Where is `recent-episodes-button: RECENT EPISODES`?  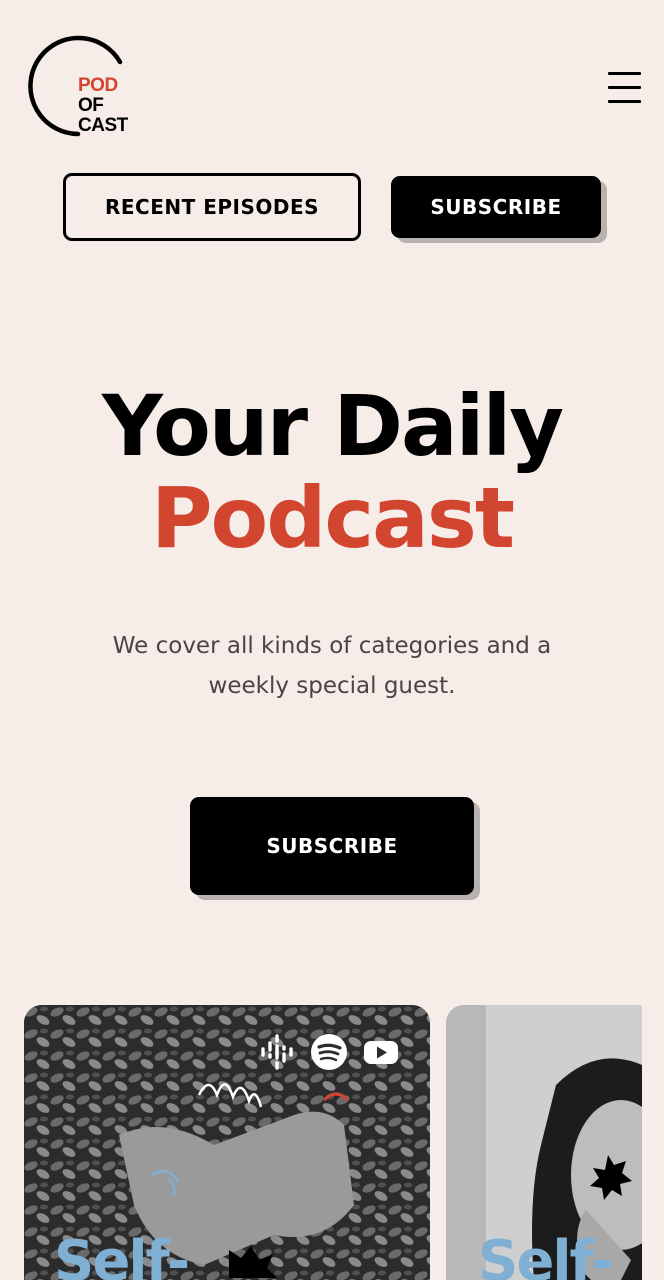
recent-episodes-button: RECENT EPISODES is located at coordinates (212, 207).